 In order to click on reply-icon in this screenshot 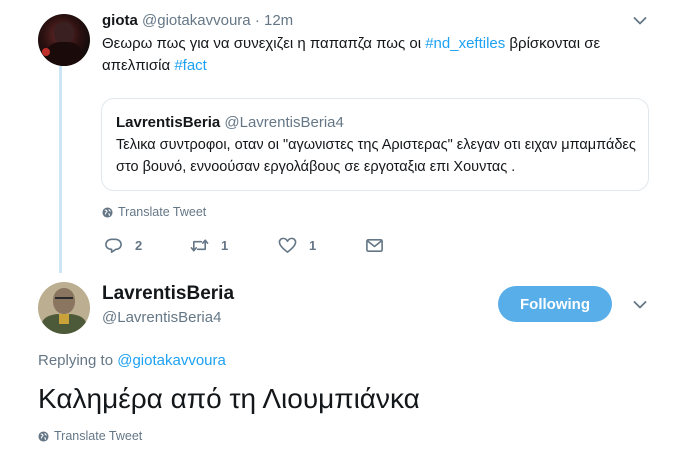, I will do `click(113, 245)`.